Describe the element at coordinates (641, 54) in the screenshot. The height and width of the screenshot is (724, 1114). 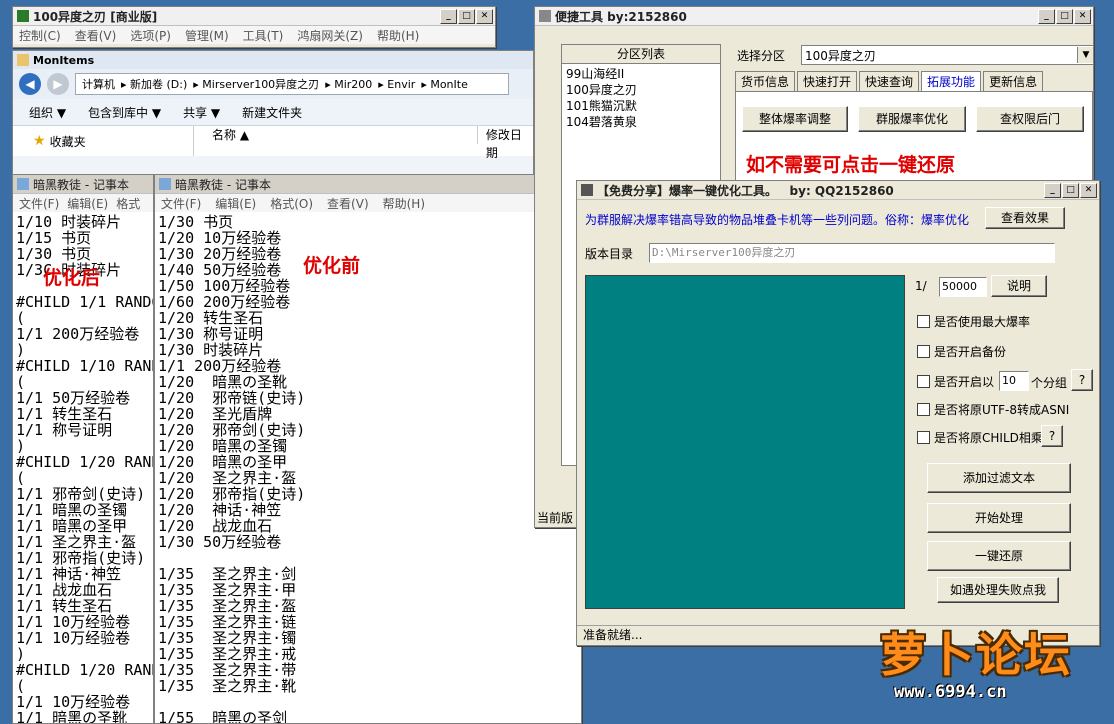
I see `partition-list-header: 分区列表` at that location.